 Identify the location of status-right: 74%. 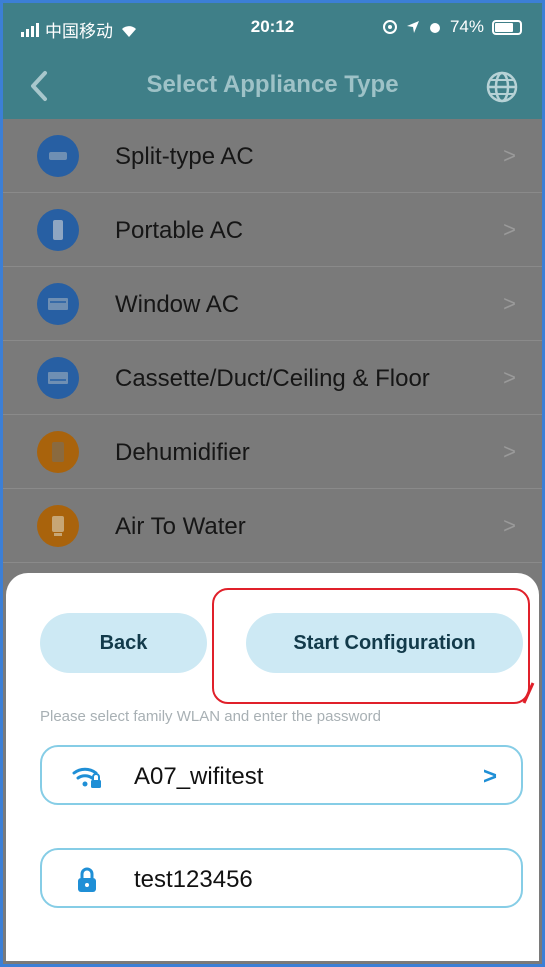
(452, 27).